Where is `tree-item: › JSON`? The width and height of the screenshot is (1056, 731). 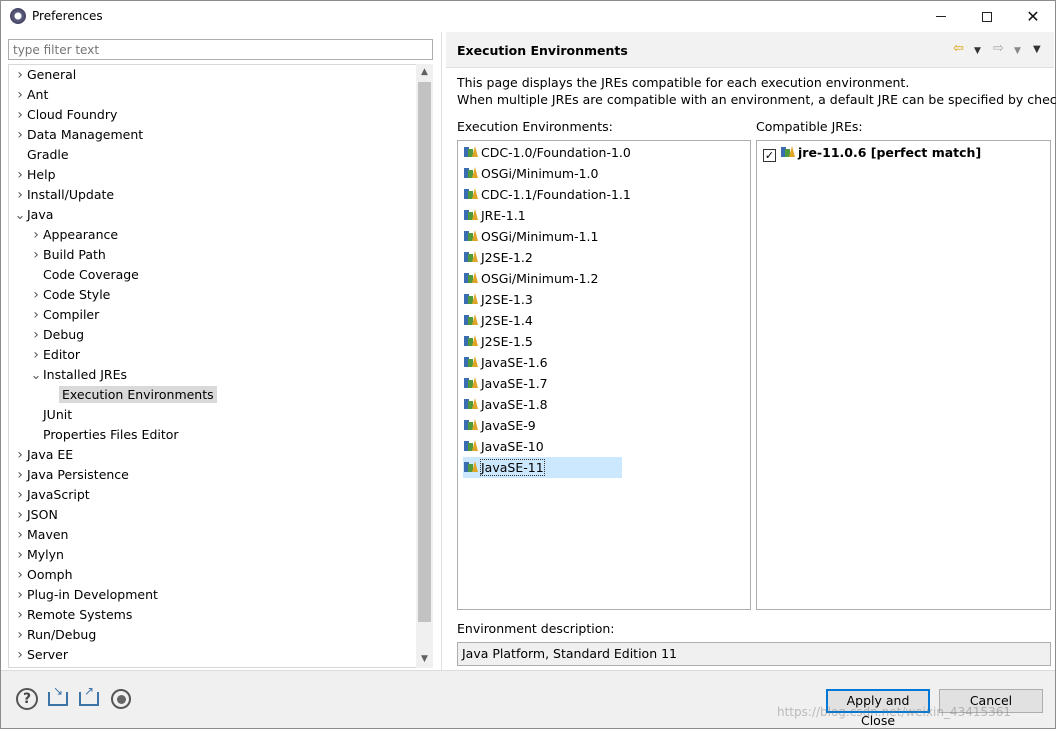 tree-item: › JSON is located at coordinates (35, 515).